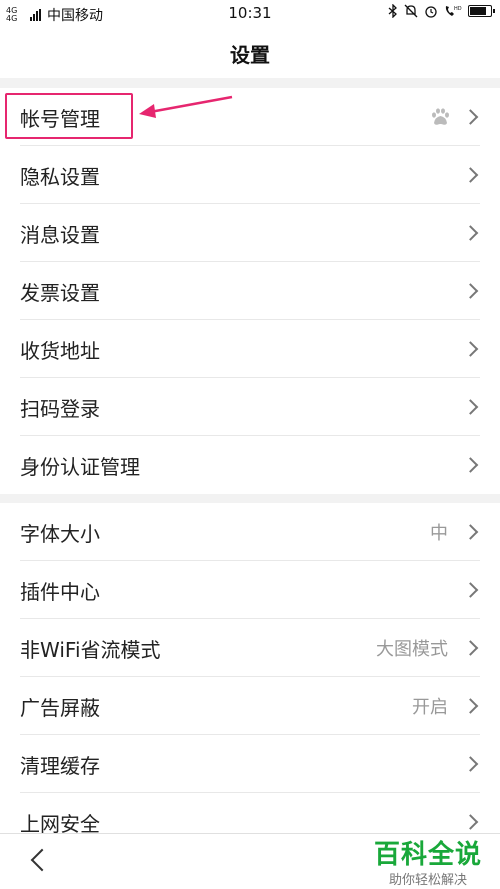 The width and height of the screenshot is (500, 889). I want to click on settings-row-invoice: 发票设置, so click(250, 291).